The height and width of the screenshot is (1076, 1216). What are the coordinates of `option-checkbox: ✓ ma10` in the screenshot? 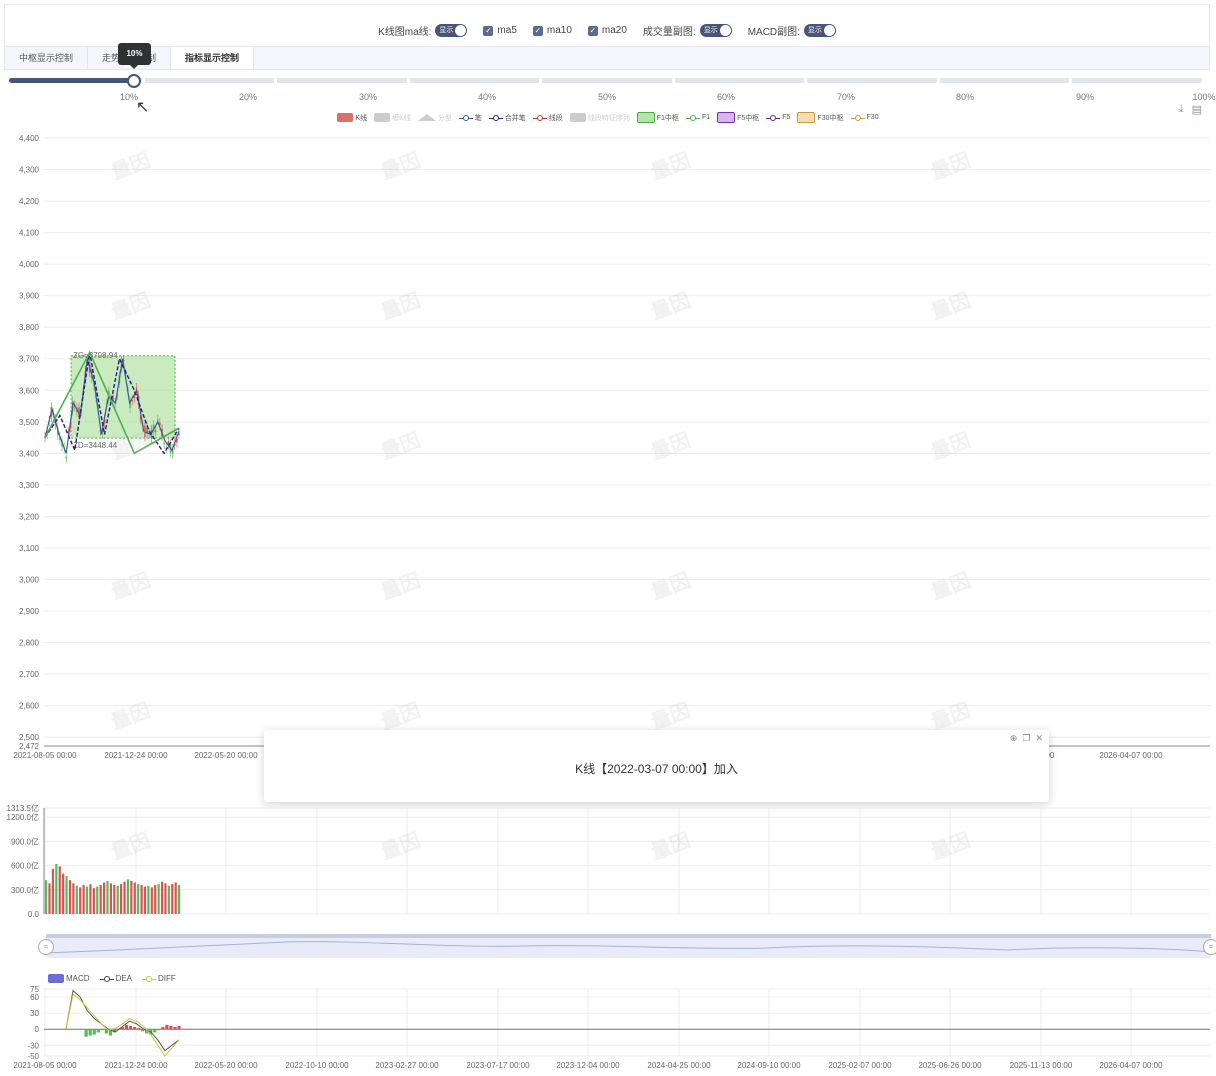 It's located at (552, 30).